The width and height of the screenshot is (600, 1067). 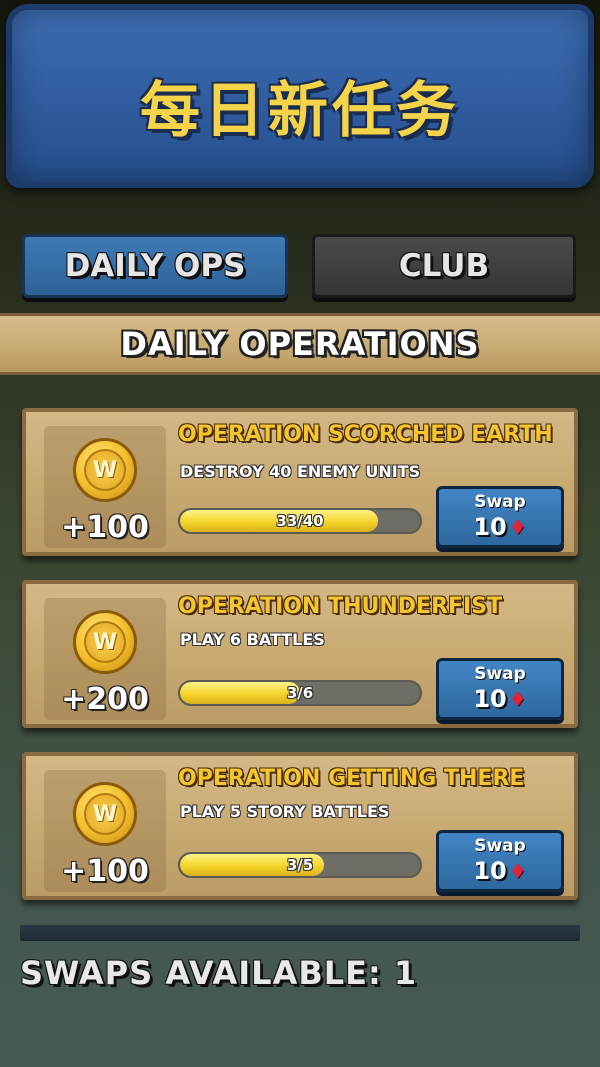 What do you see at coordinates (300, 933) in the screenshot?
I see `divider` at bounding box center [300, 933].